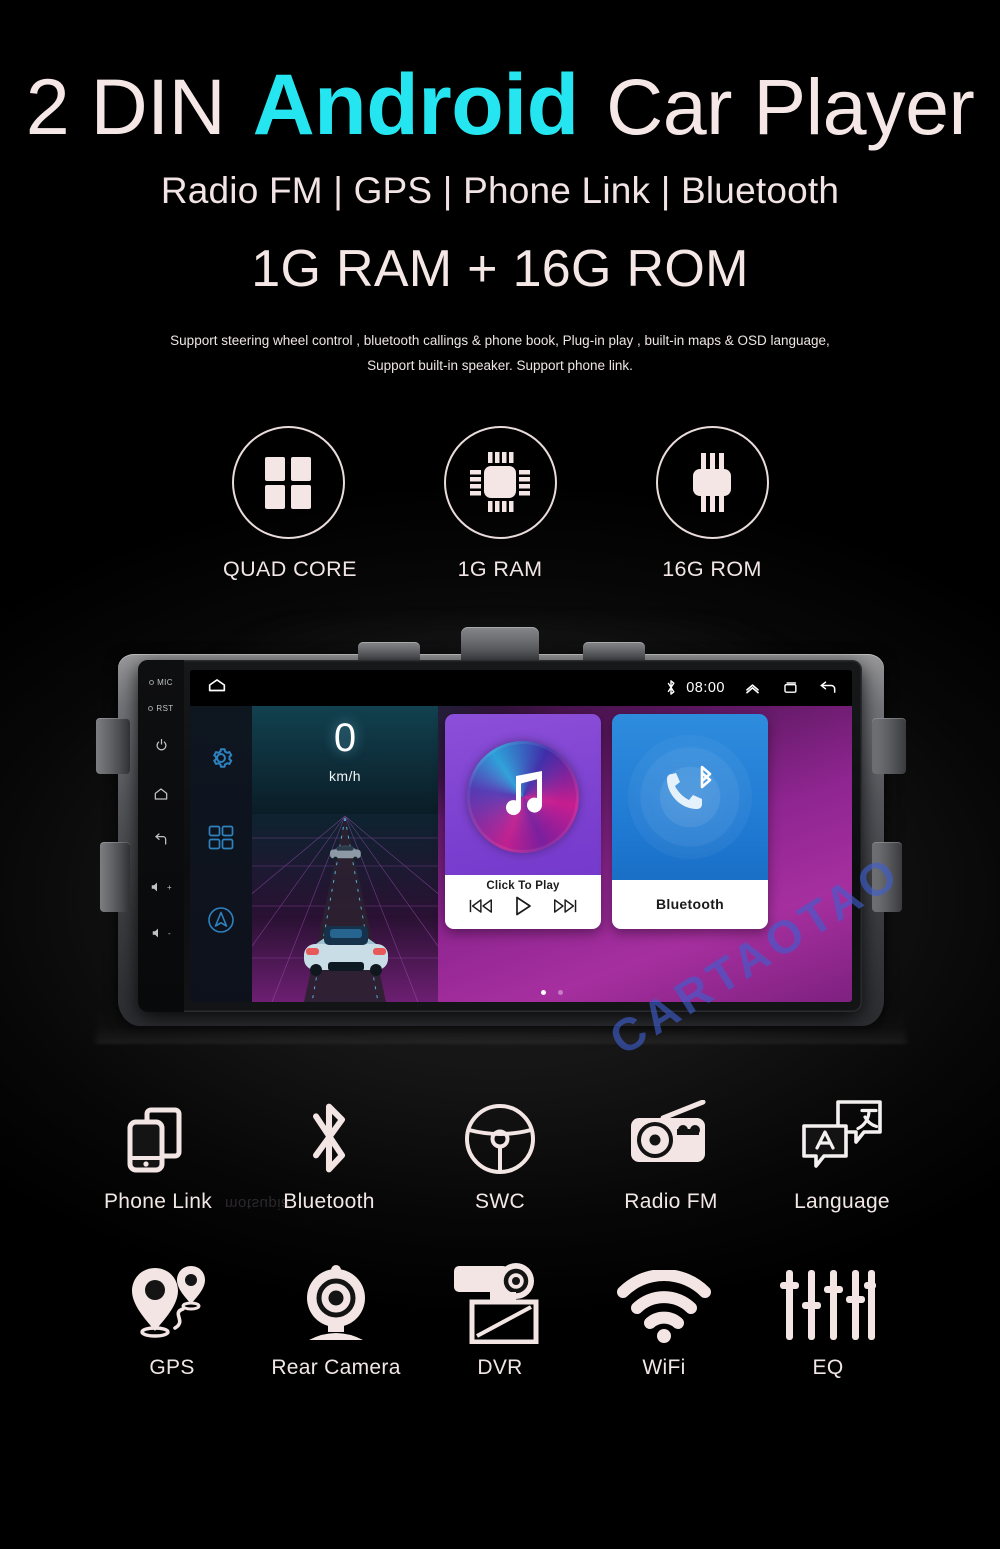 The height and width of the screenshot is (1549, 1000). What do you see at coordinates (345, 775) in the screenshot?
I see `speed-unit: km/h` at bounding box center [345, 775].